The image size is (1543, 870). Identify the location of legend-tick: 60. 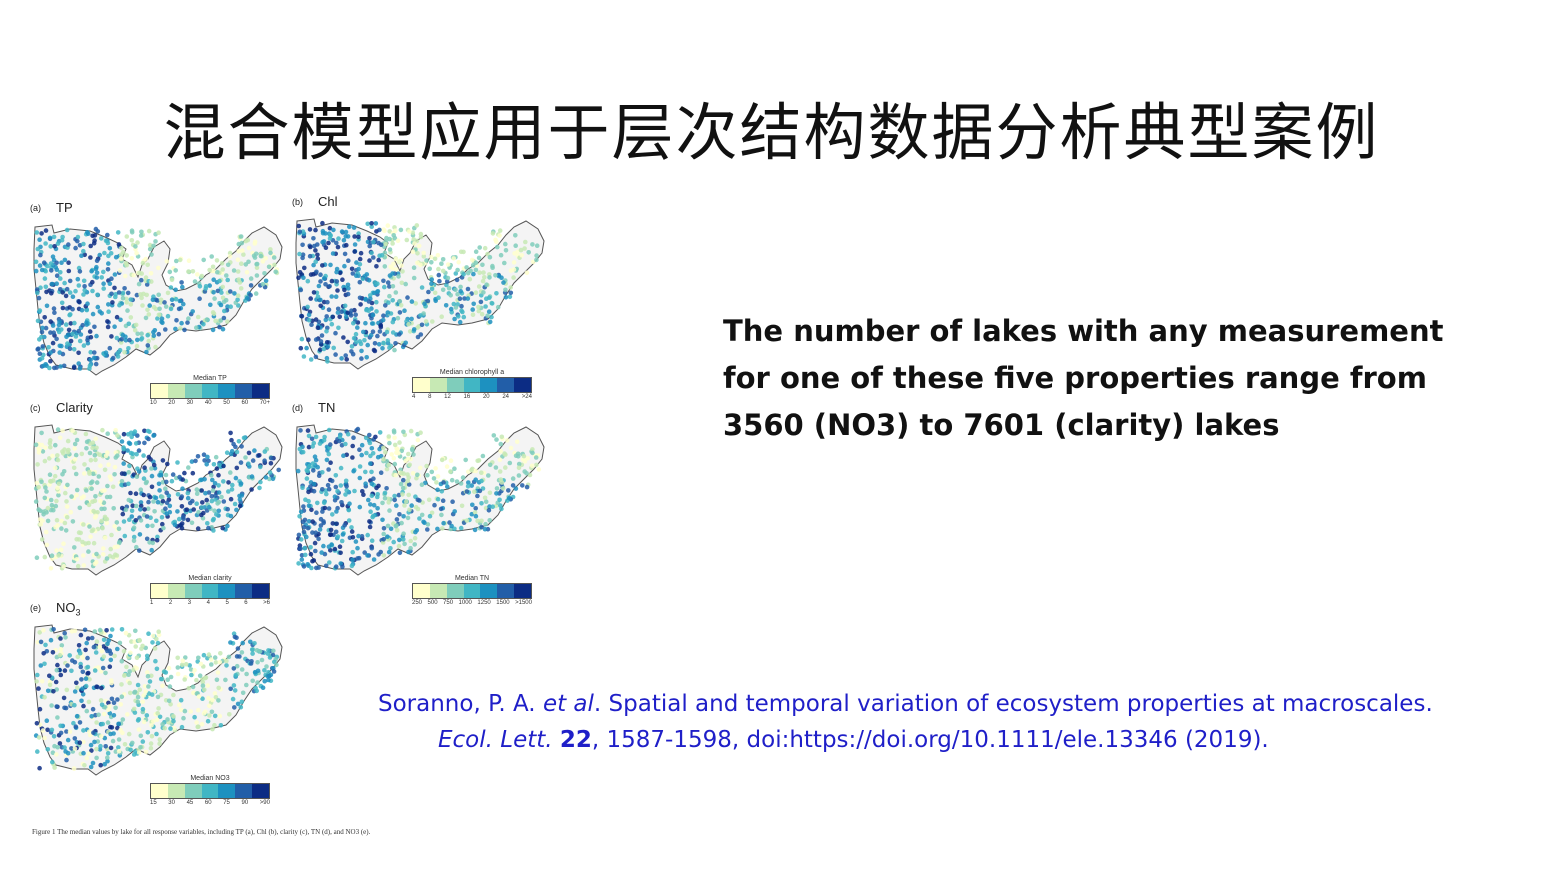
(208, 803).